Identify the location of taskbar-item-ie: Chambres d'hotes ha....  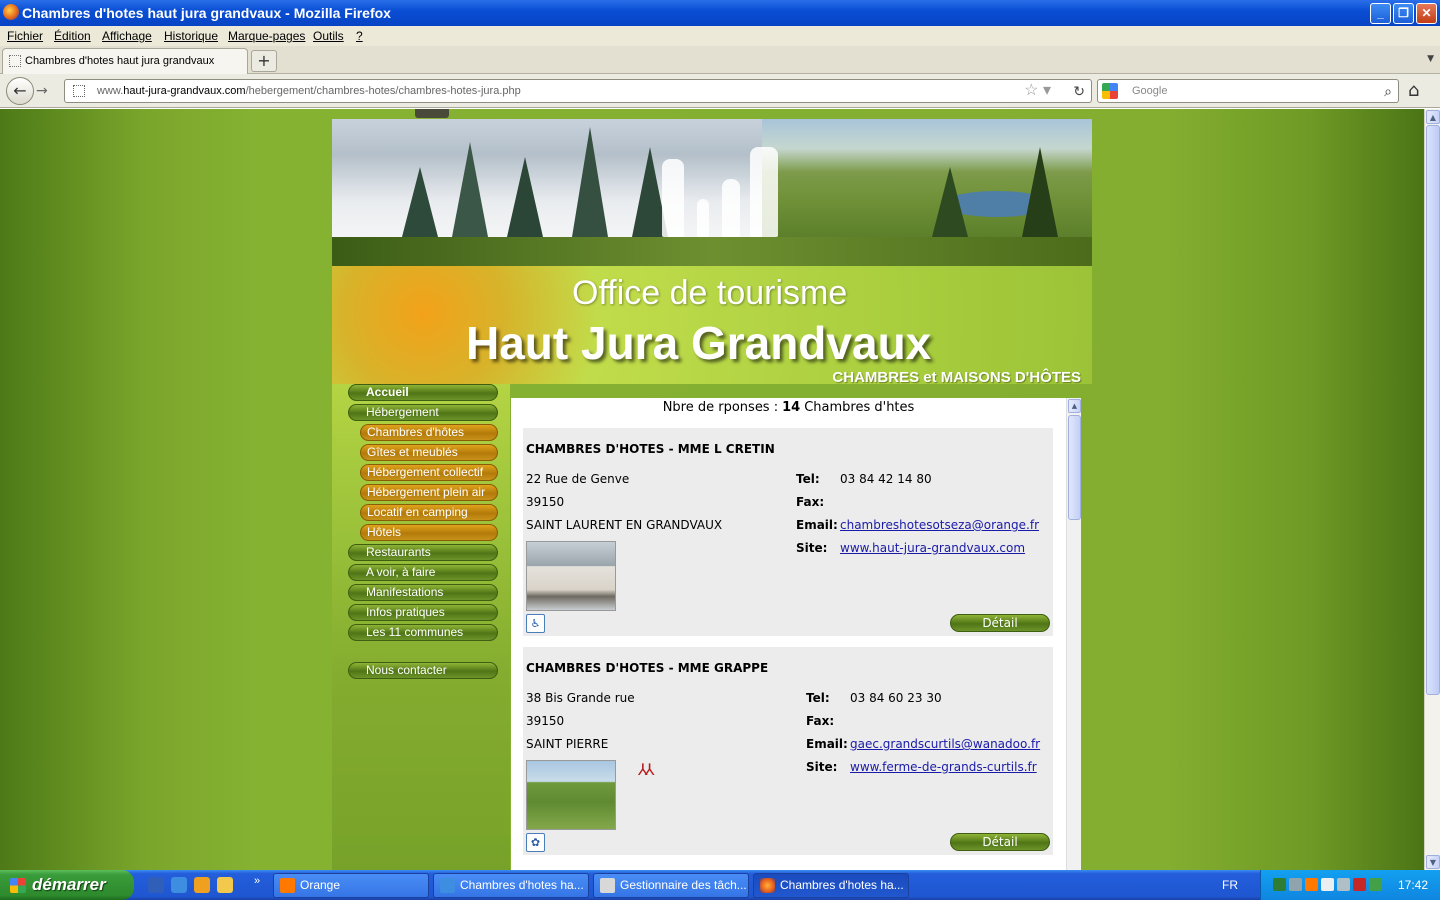
(511, 885).